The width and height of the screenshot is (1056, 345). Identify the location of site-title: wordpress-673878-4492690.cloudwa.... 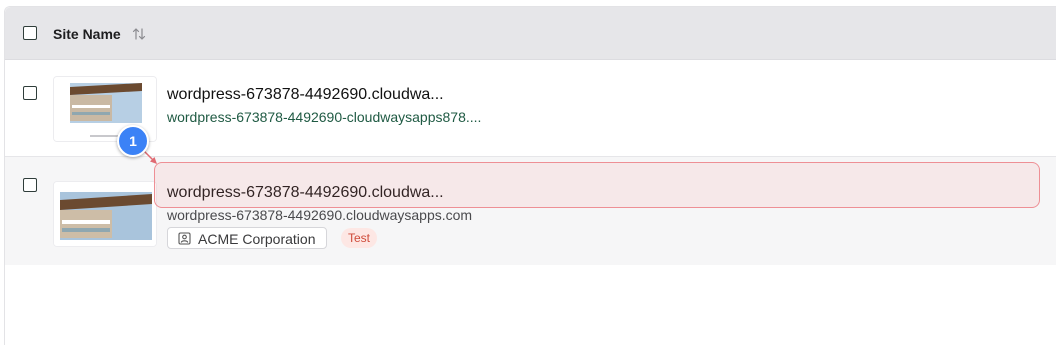
(305, 95).